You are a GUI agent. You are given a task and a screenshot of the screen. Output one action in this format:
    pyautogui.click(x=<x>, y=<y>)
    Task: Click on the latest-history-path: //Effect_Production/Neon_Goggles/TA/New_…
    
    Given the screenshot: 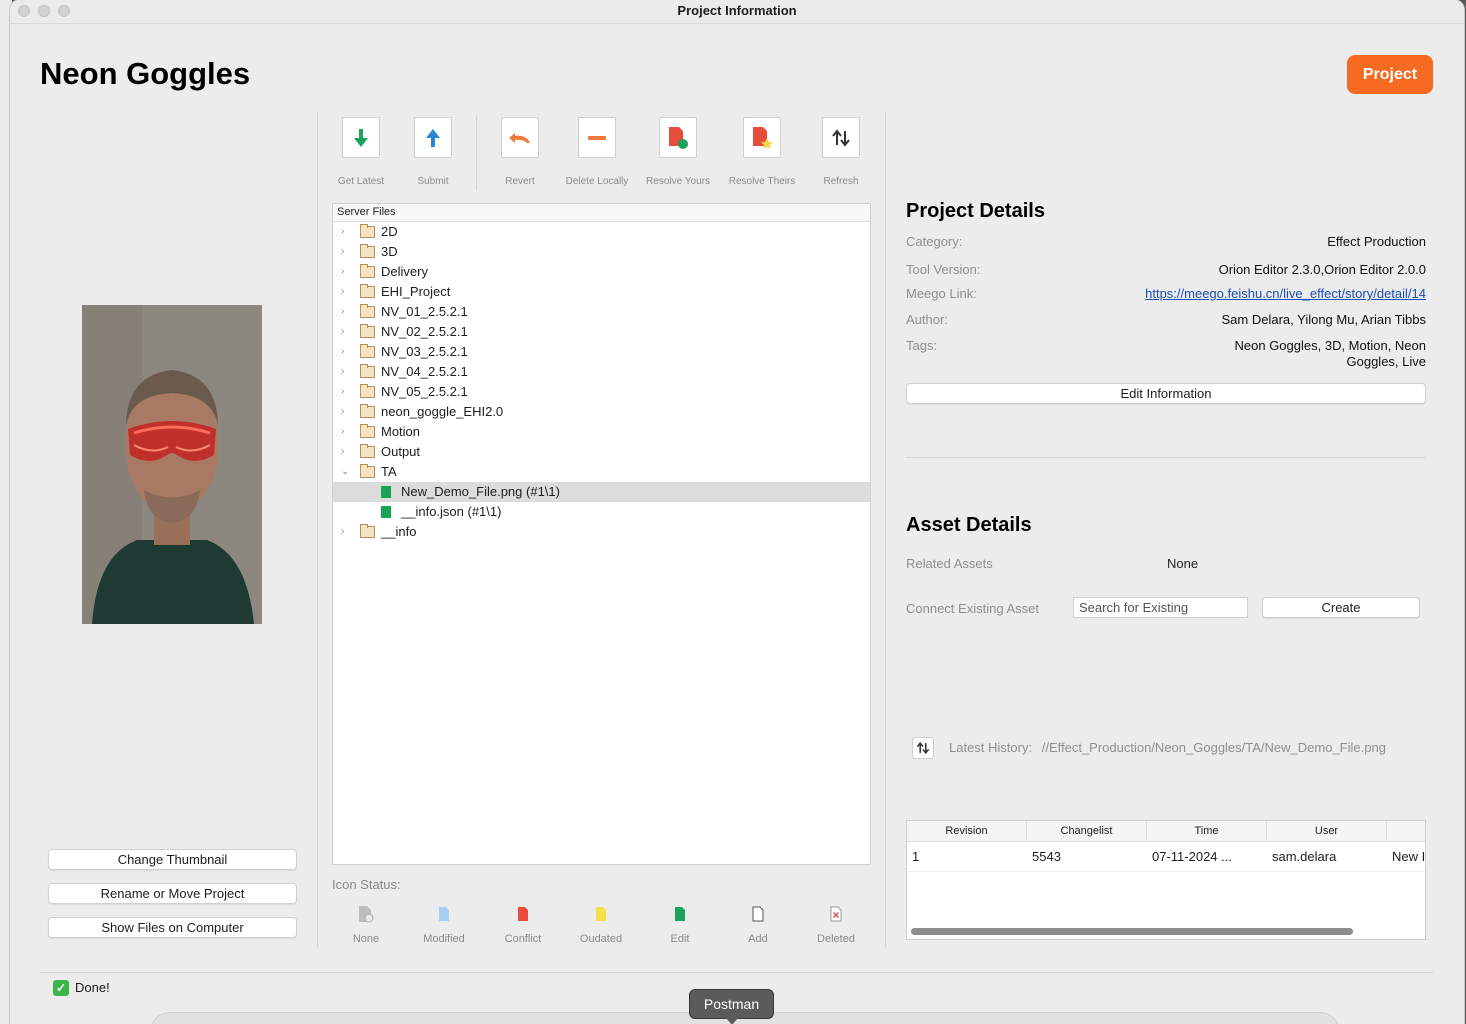 What is the action you would take?
    pyautogui.click(x=1213, y=747)
    